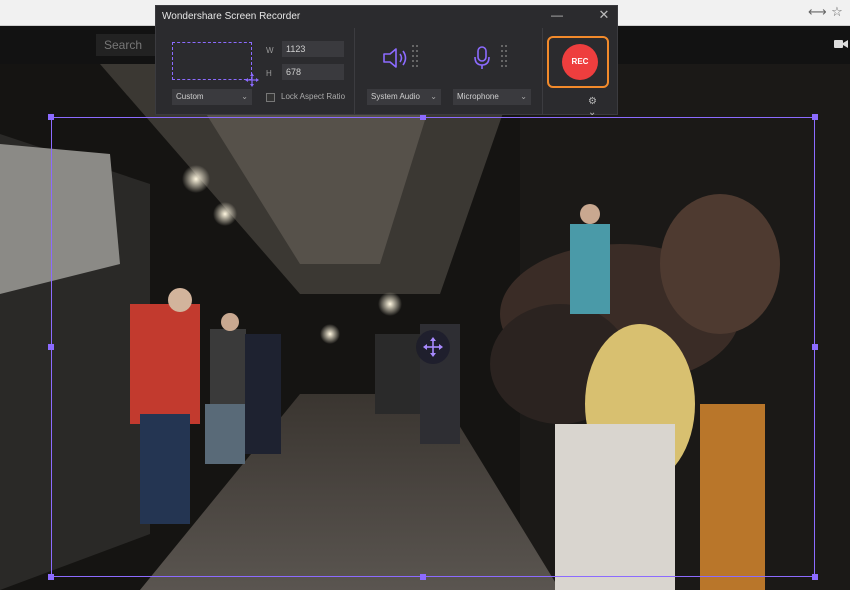 The width and height of the screenshot is (850, 590). What do you see at coordinates (415, 57) in the screenshot?
I see `system-audio-level-icon` at bounding box center [415, 57].